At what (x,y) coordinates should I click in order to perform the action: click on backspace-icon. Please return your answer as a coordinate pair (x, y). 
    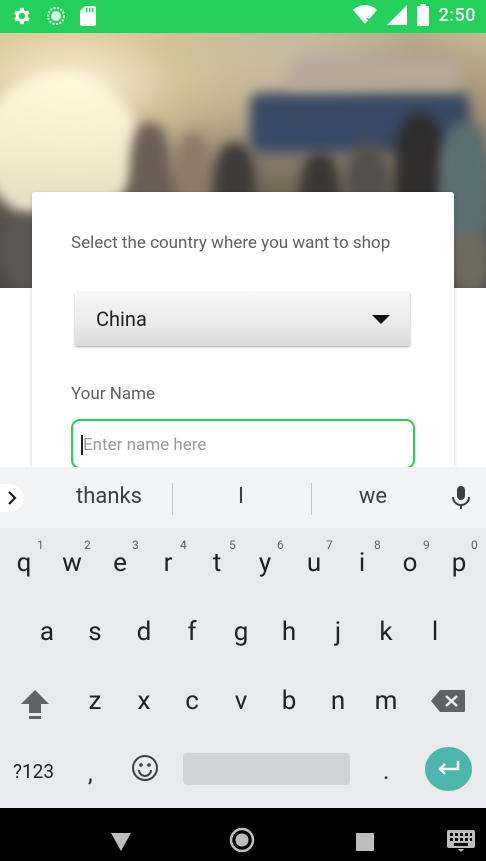
    Looking at the image, I should click on (448, 701).